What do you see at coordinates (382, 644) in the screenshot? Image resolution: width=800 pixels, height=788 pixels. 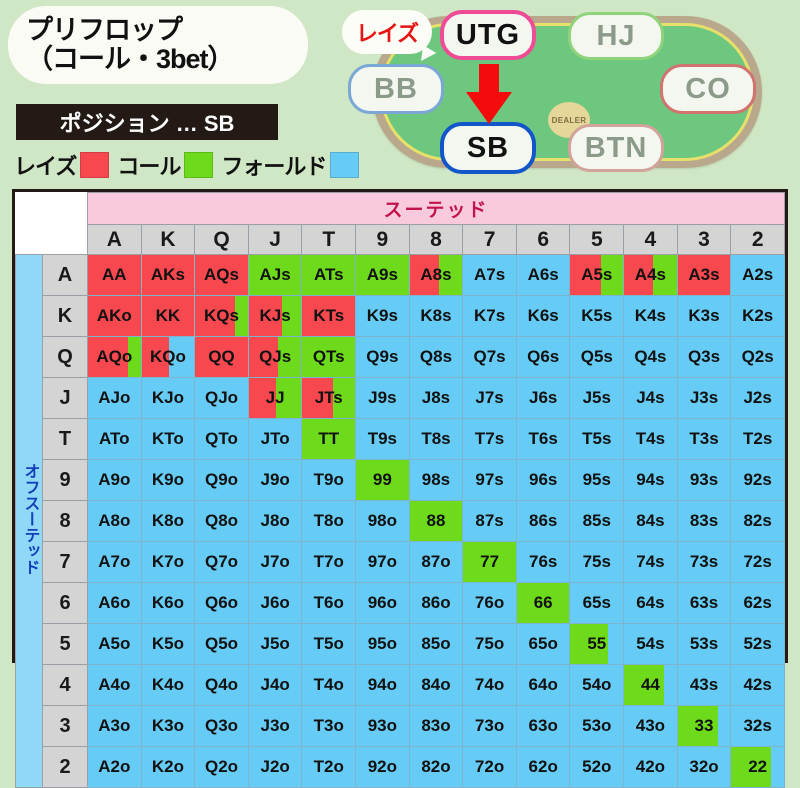 I see `hand-cell-95o: 95o` at bounding box center [382, 644].